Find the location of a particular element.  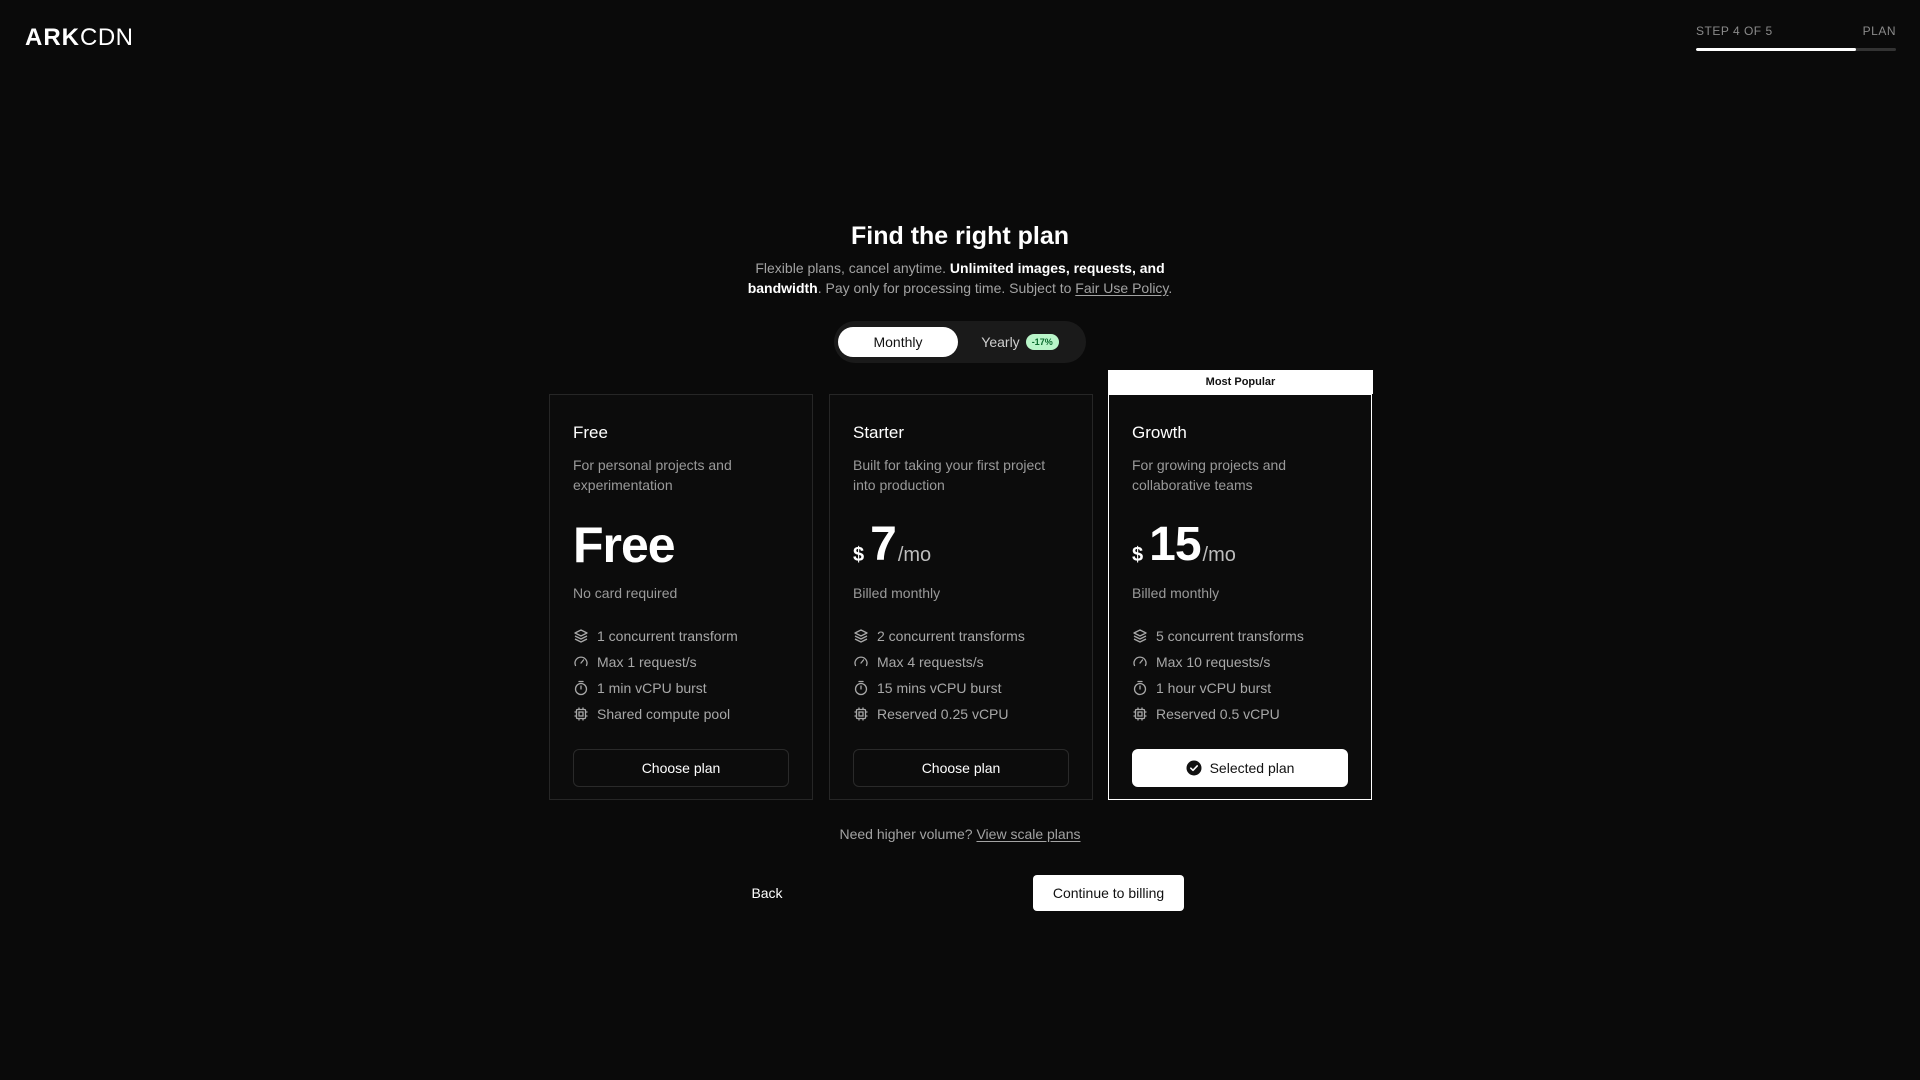

choose-plan-button-starter: Choose plan is located at coordinates (961, 768).